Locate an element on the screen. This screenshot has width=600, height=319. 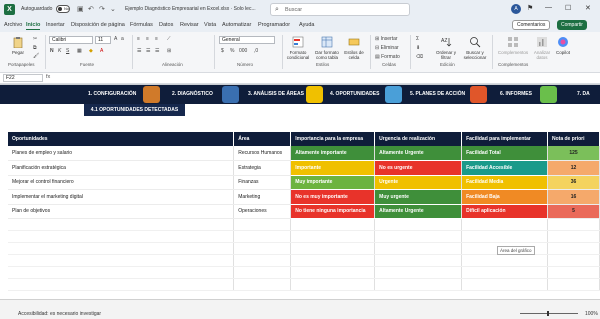
align-middle-icon: ≡ is located at coordinates (147, 39).